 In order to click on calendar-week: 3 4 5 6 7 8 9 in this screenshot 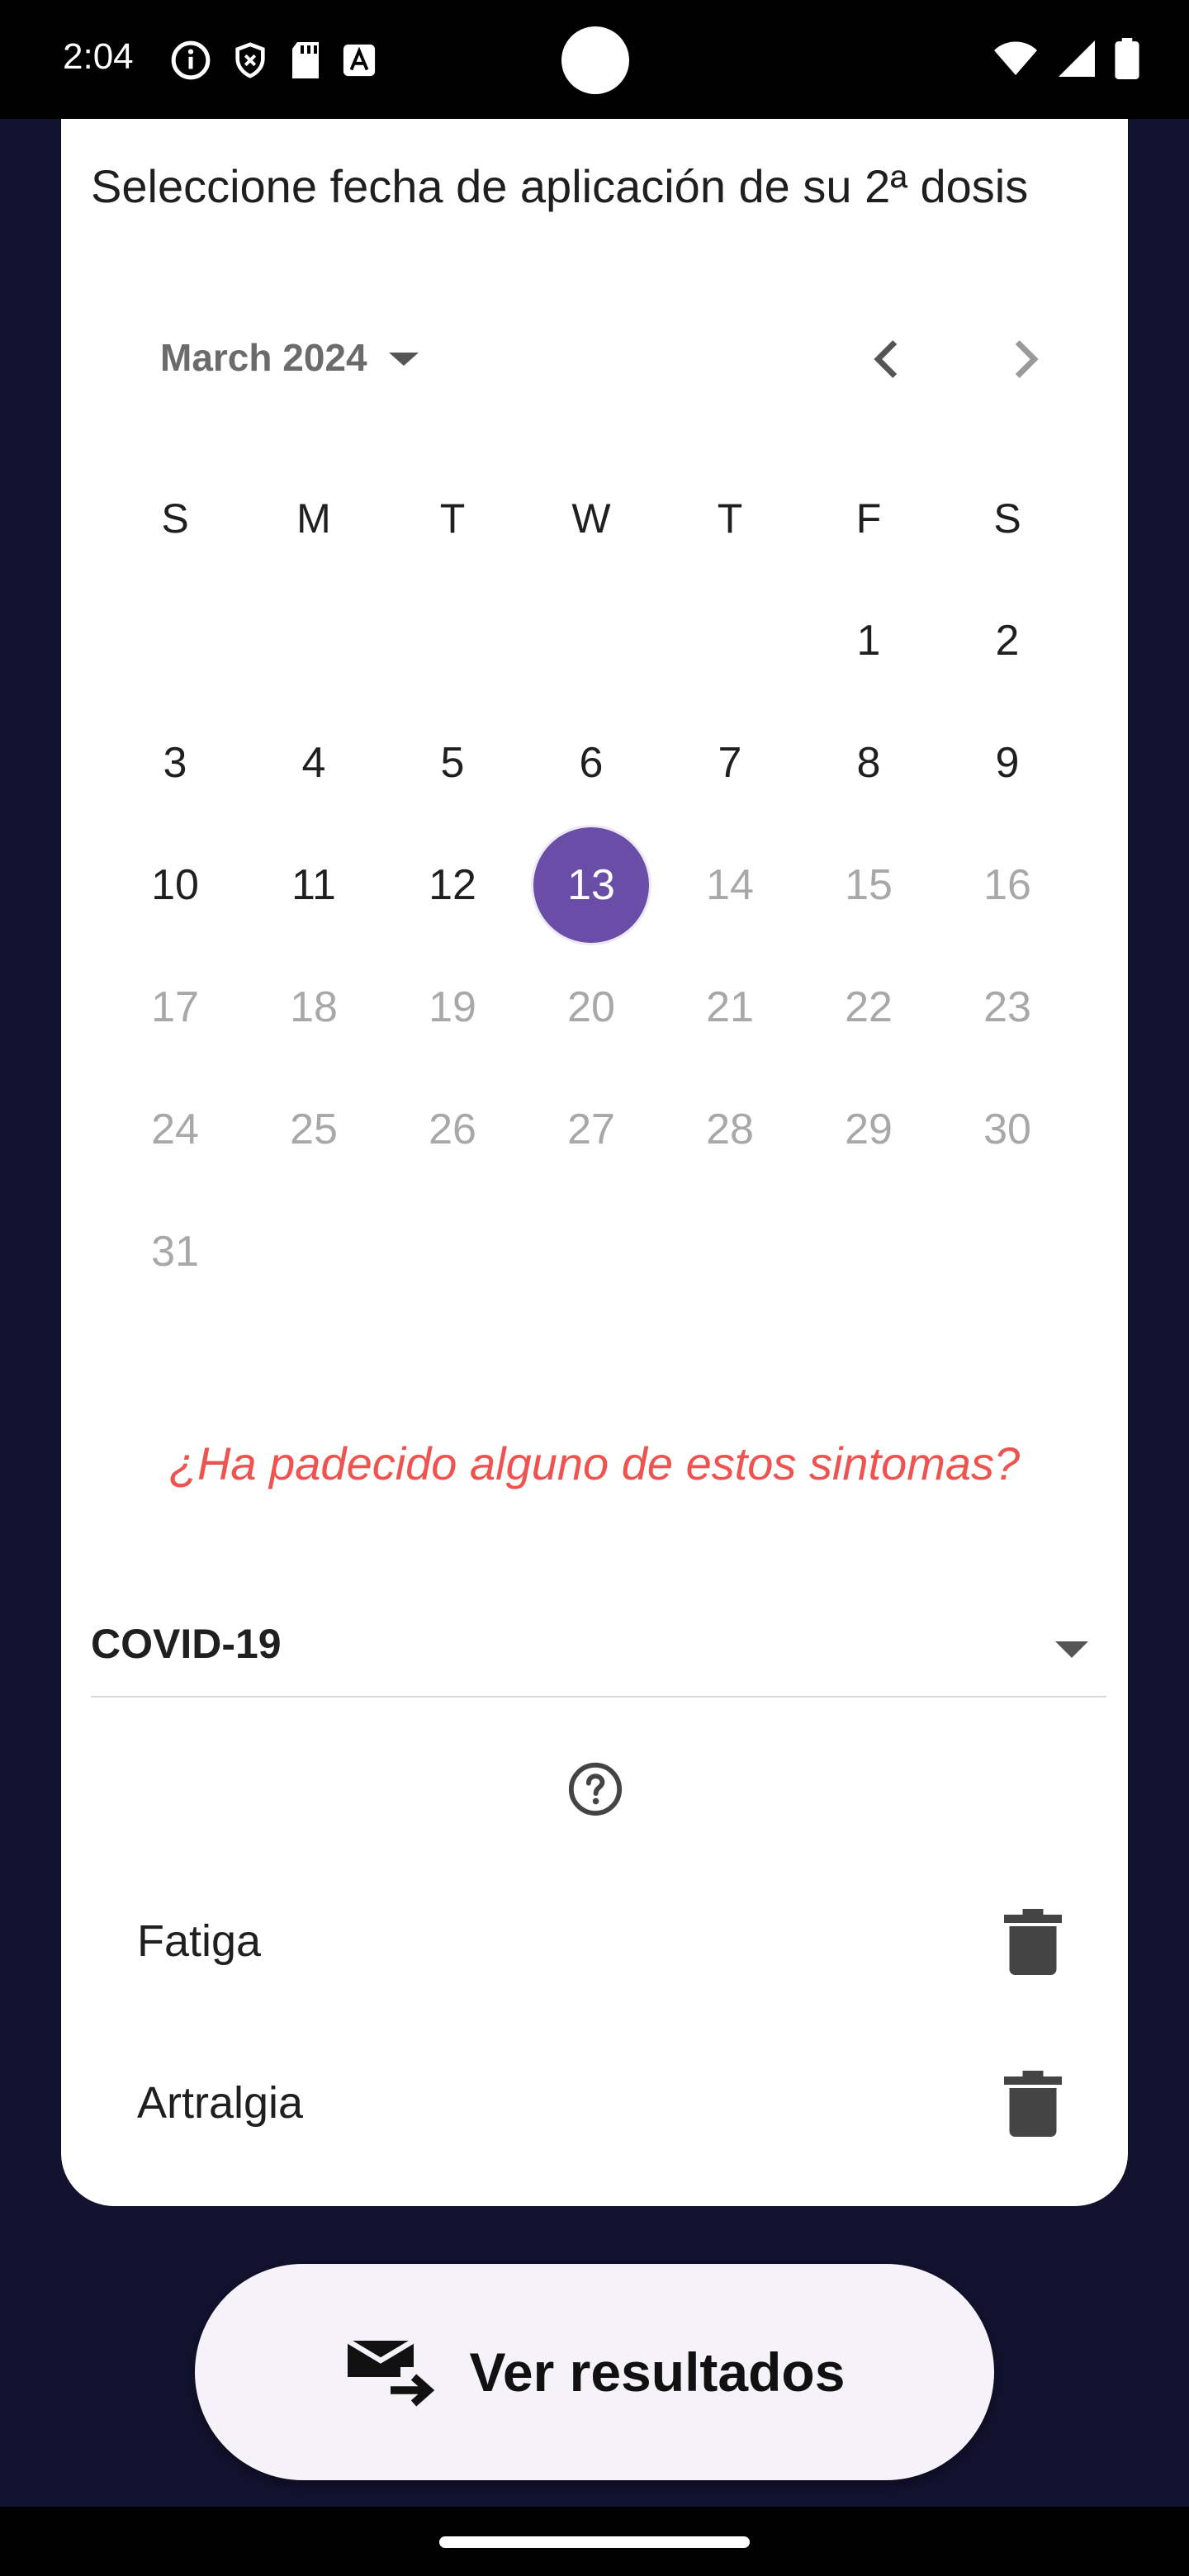, I will do `click(591, 763)`.